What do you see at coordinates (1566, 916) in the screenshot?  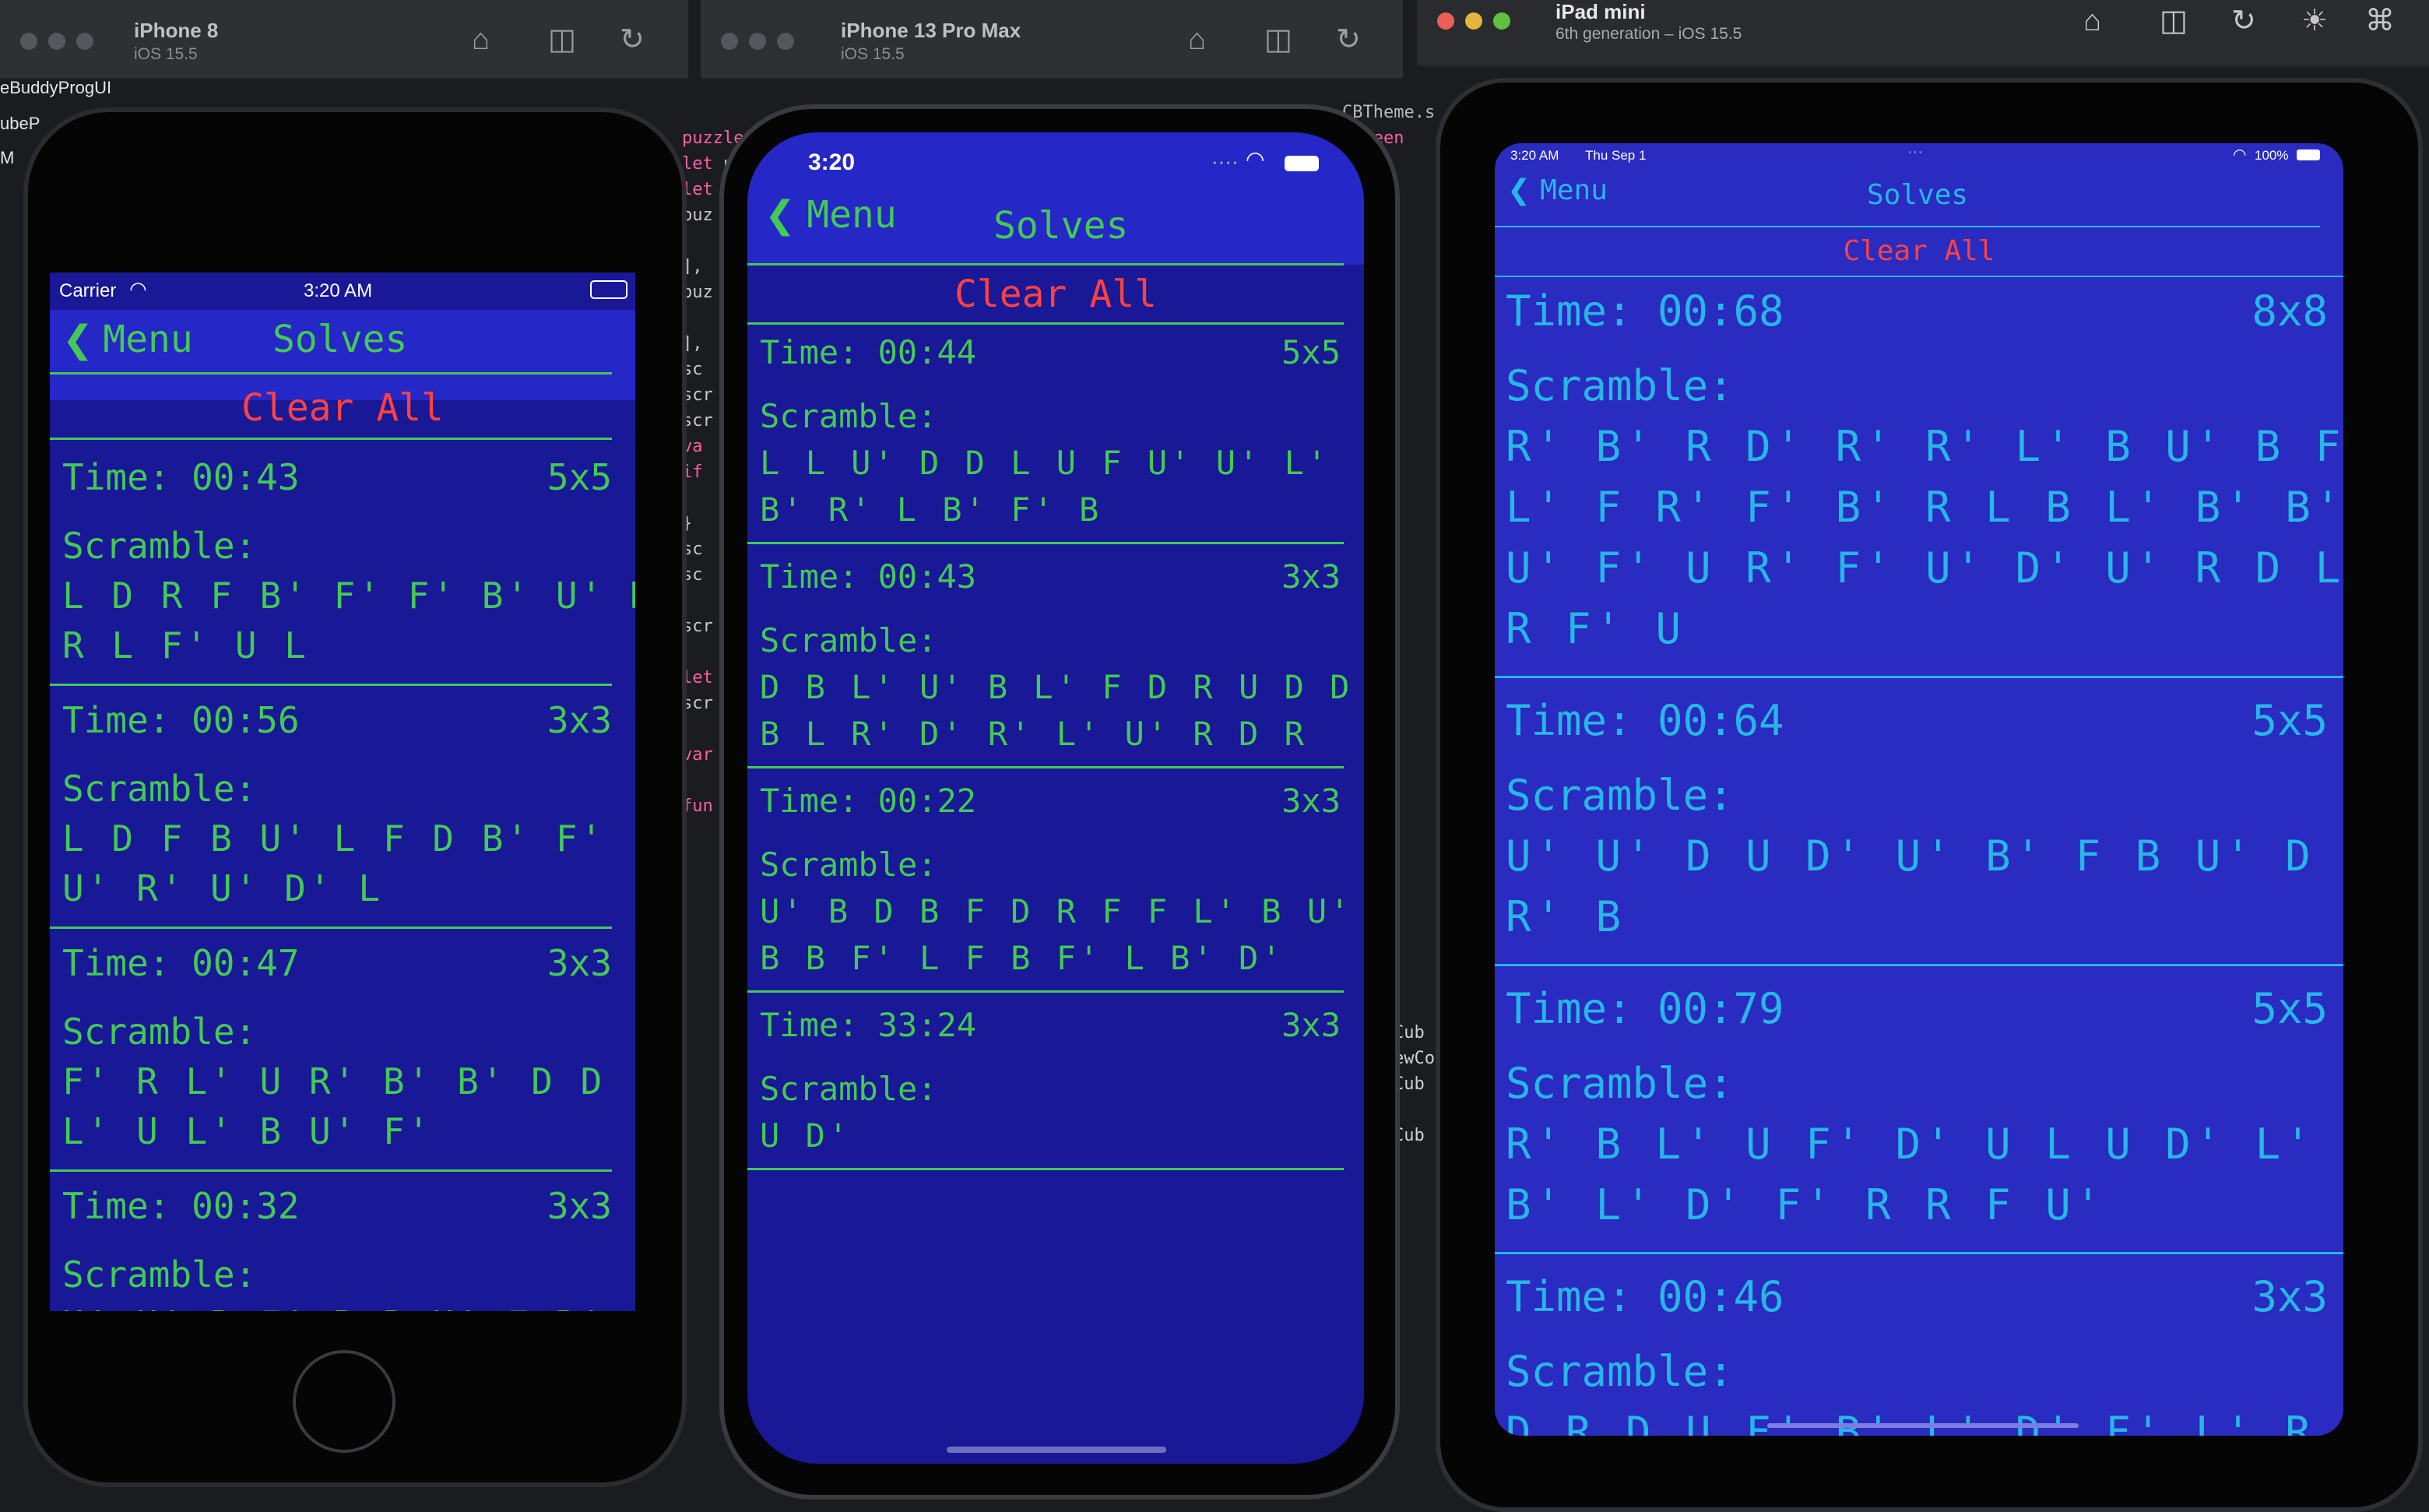 I see `scramble-moves: R' B` at bounding box center [1566, 916].